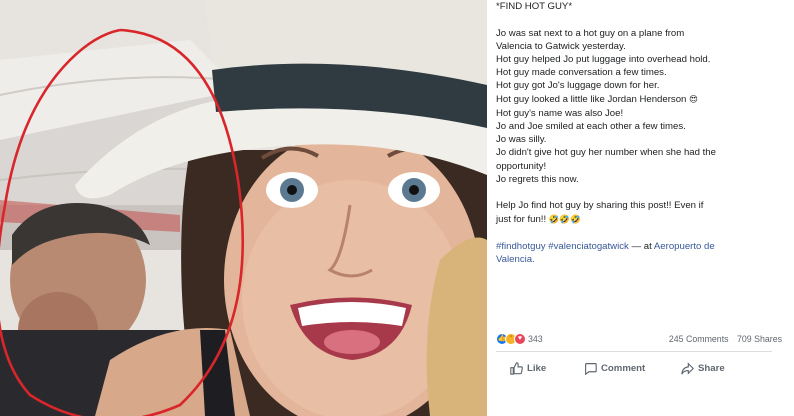  Describe the element at coordinates (521, 219) in the screenshot. I see `post-line-text: just for fun!!` at that location.